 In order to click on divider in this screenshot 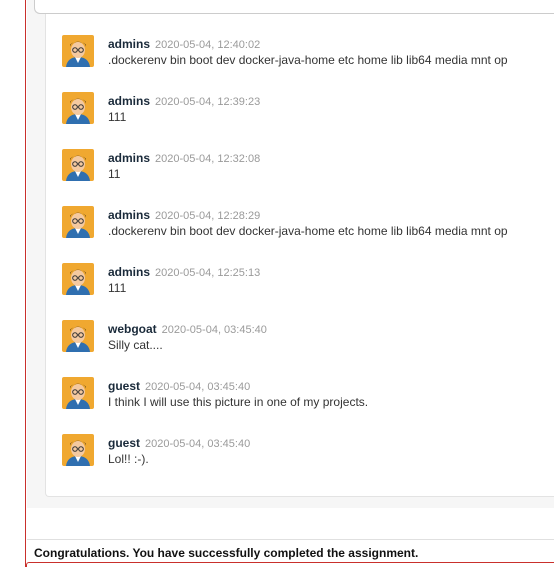, I will do `click(290, 539)`.